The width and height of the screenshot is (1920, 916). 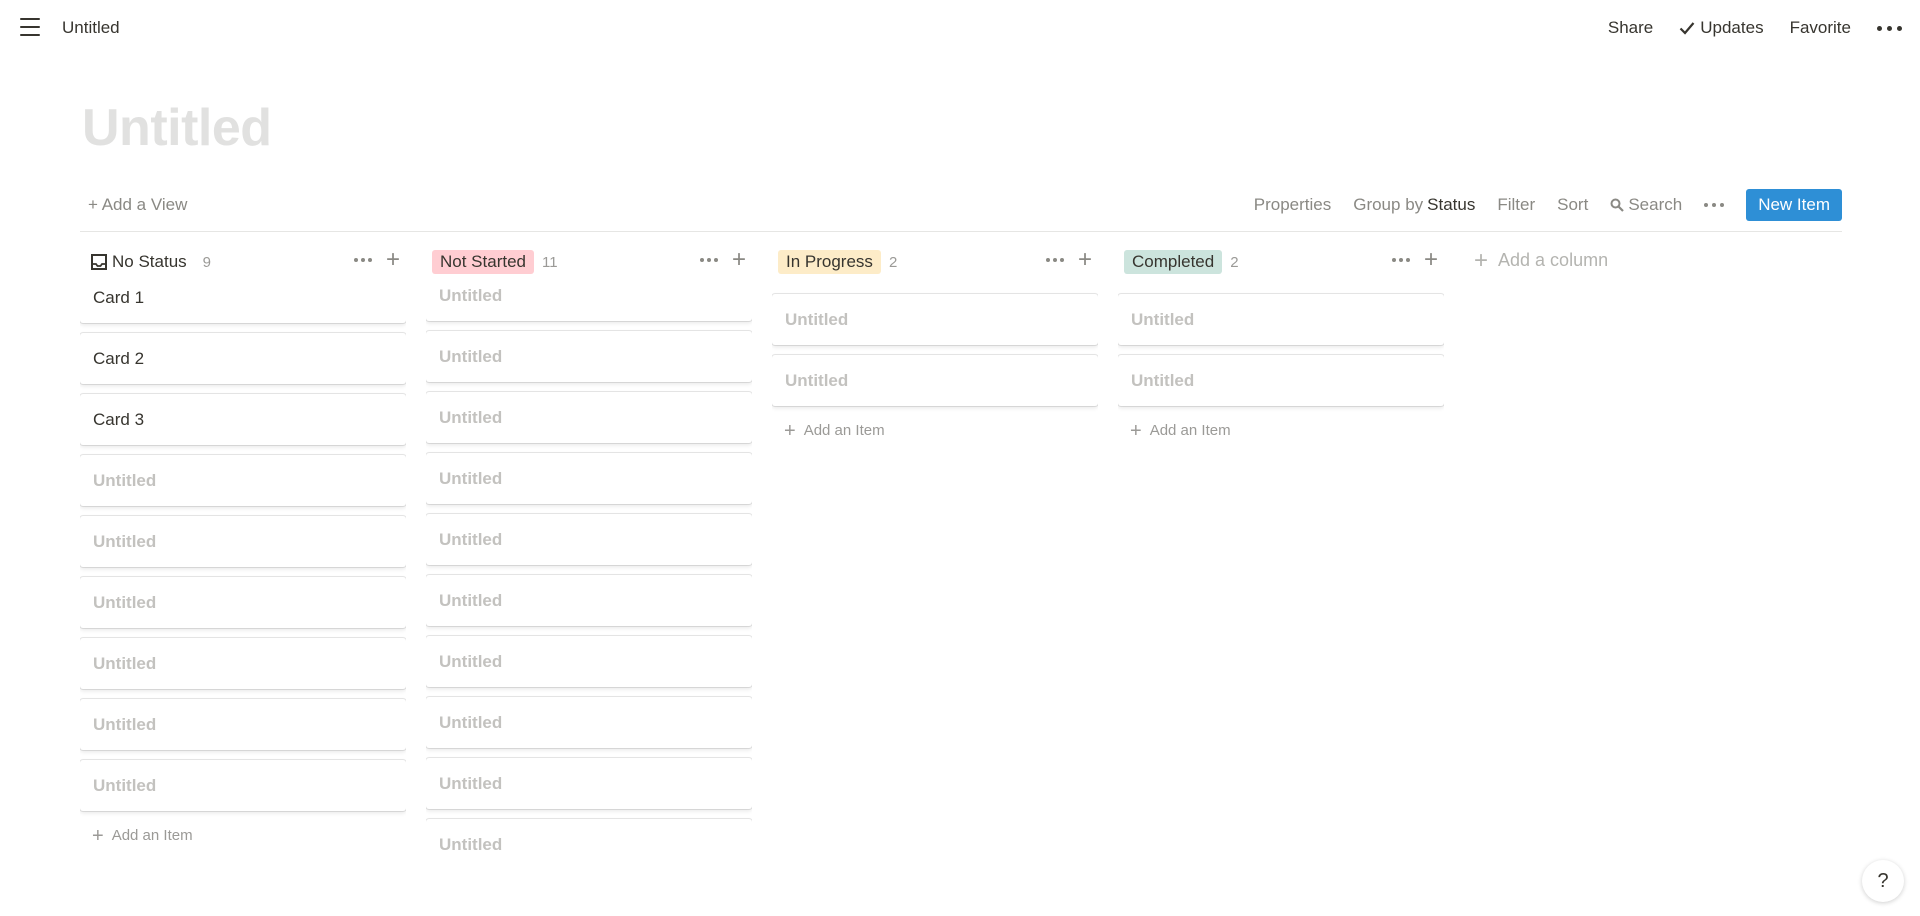 What do you see at coordinates (137, 205) in the screenshot?
I see `add-view-button: + Add a View` at bounding box center [137, 205].